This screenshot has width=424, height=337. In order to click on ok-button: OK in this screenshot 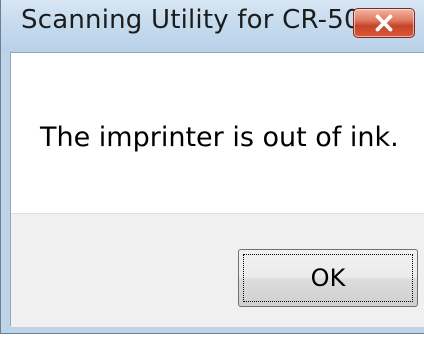, I will do `click(328, 278)`.